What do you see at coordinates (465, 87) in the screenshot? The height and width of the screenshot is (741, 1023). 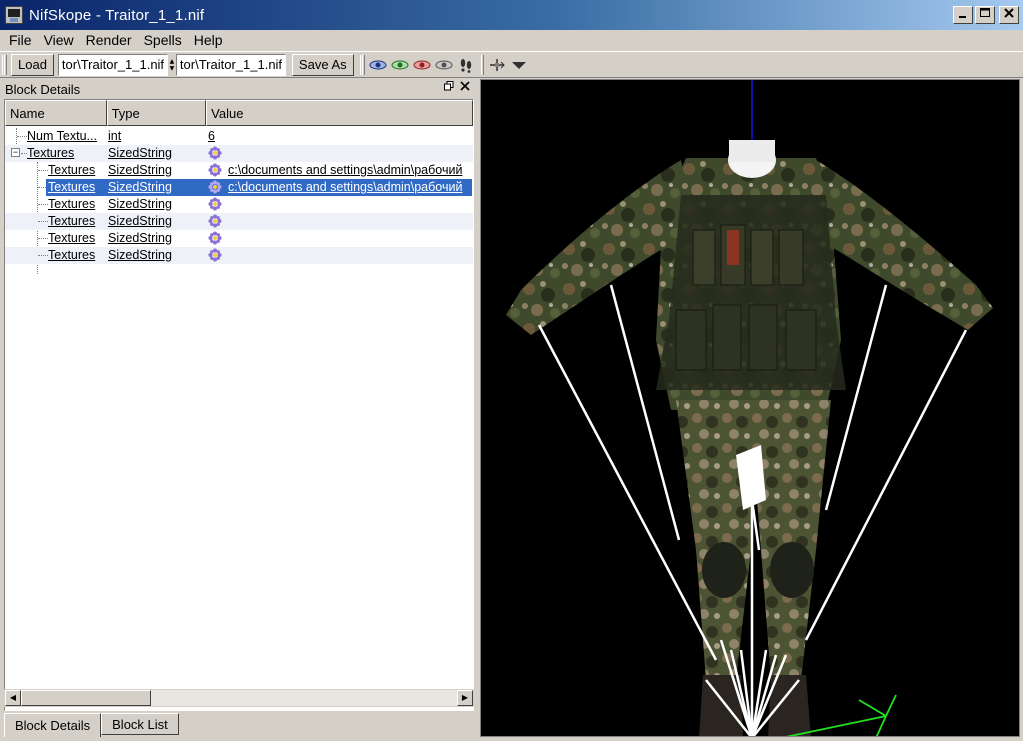 I see `dock-close-icon` at bounding box center [465, 87].